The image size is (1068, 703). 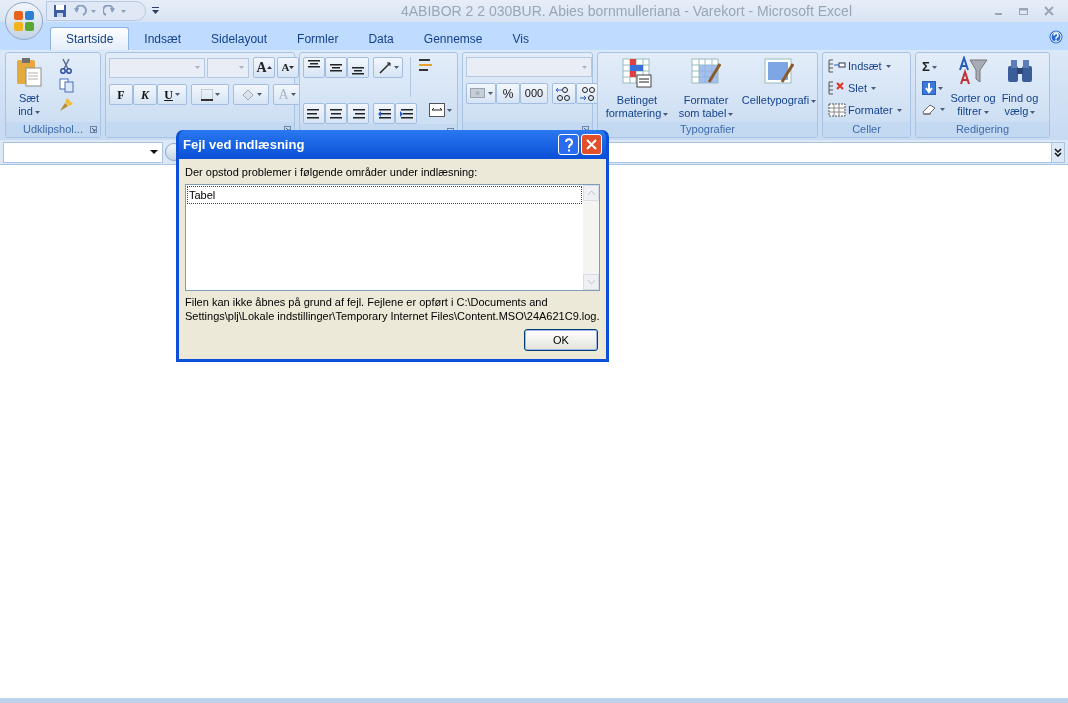 I want to click on dialog-title: Fejl ved indlæsning, so click(x=244, y=144).